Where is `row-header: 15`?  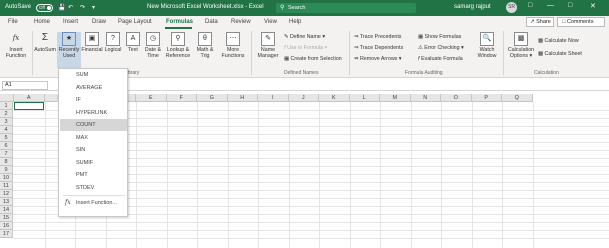 row-header: 15 is located at coordinates (6, 218).